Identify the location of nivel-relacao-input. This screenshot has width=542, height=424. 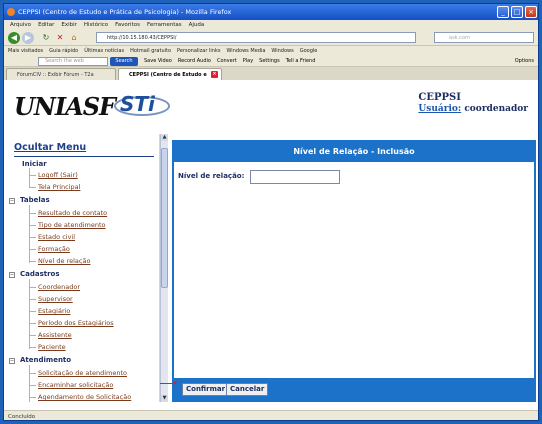
(295, 177).